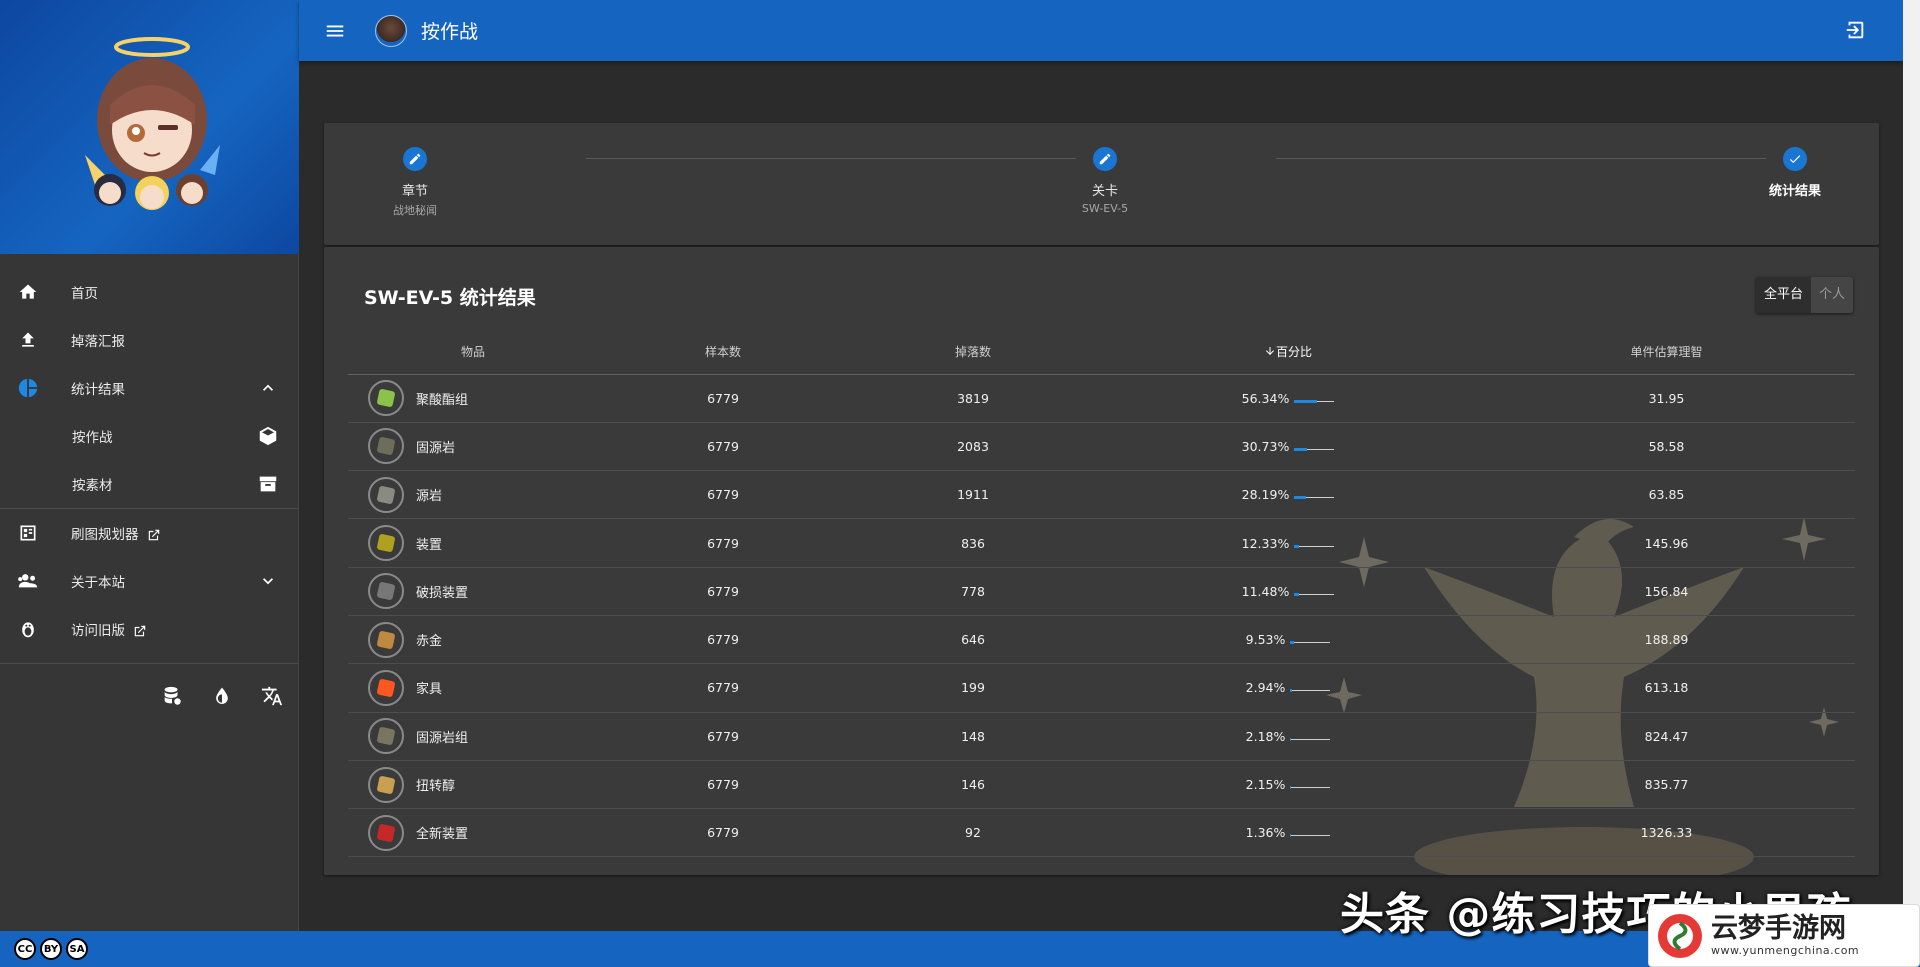  What do you see at coordinates (98, 342) in the screenshot?
I see `nav-label-report: 掉落汇报` at bounding box center [98, 342].